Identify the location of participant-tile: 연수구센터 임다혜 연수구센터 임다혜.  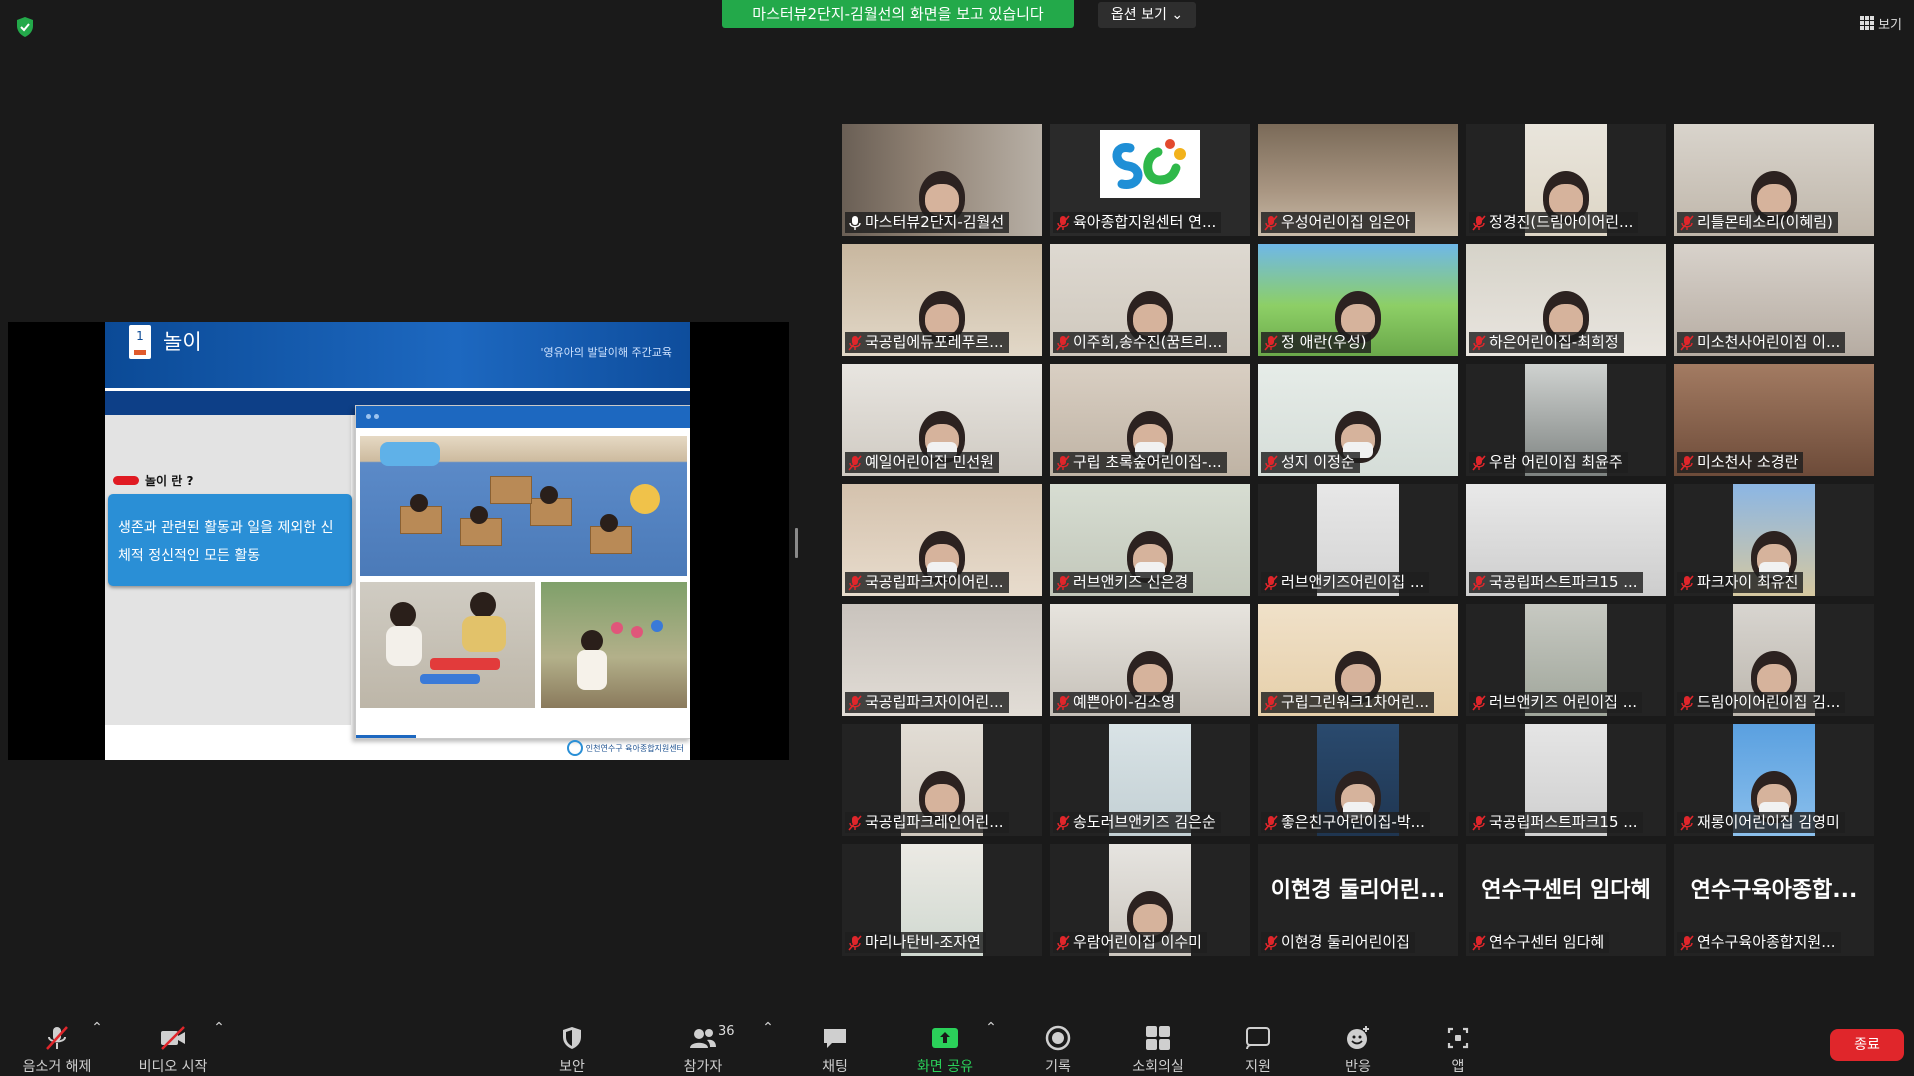
(1566, 900).